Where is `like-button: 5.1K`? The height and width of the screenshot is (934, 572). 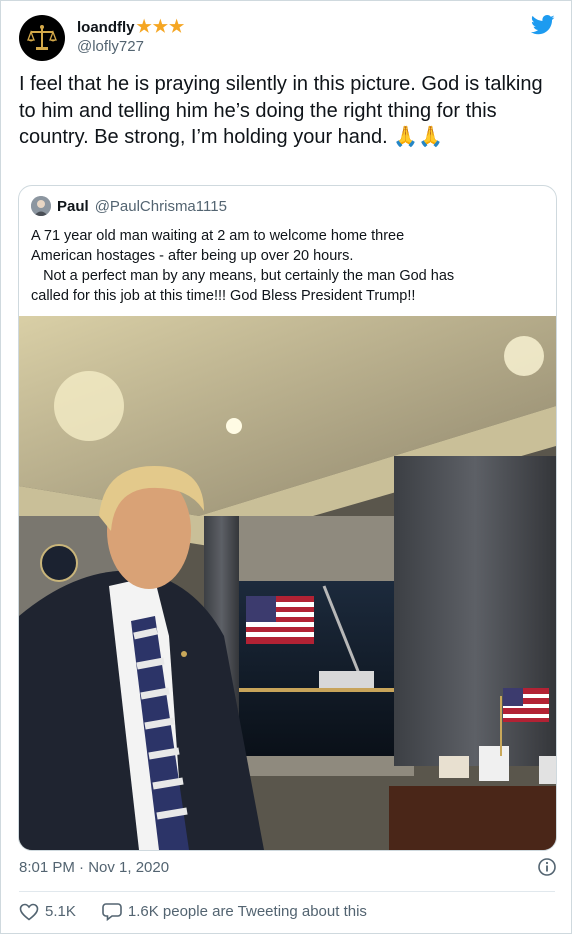 like-button: 5.1K is located at coordinates (47, 912).